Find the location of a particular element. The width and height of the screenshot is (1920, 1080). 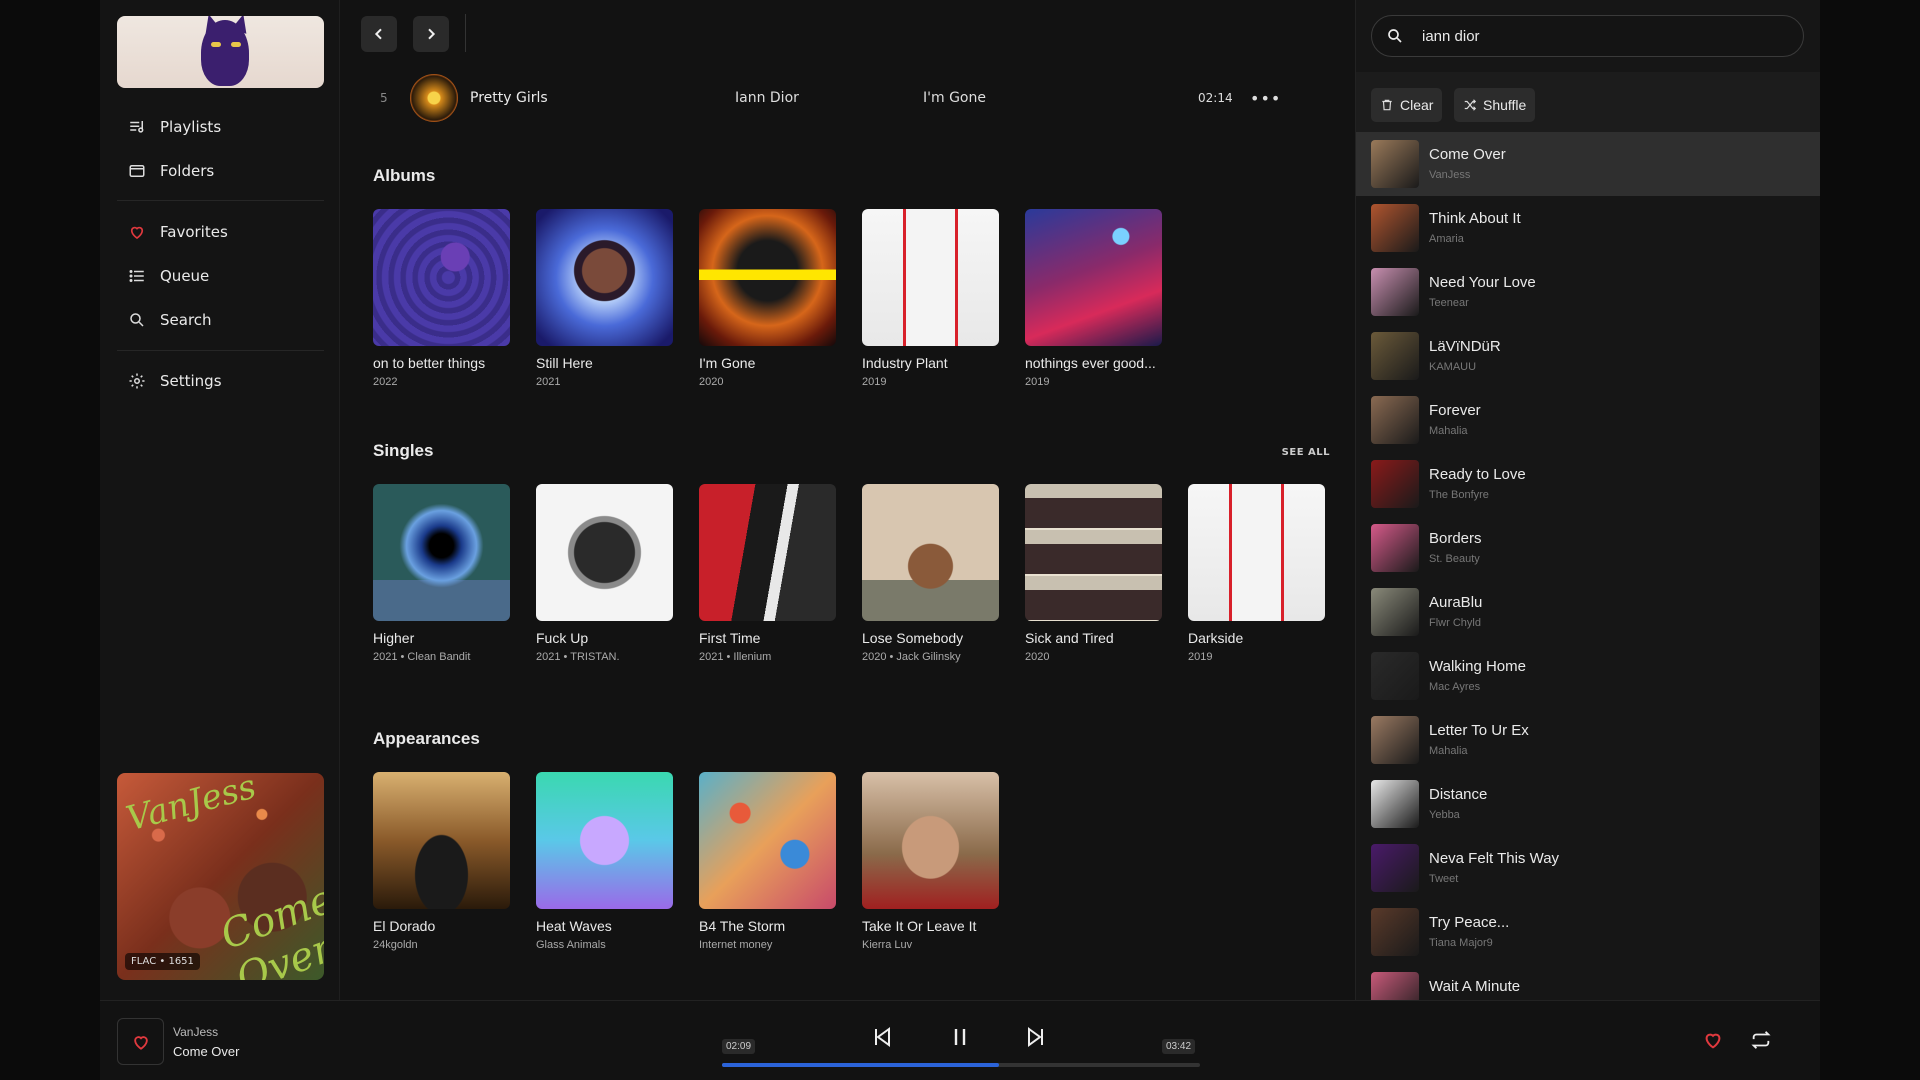

queue-search is located at coordinates (1587, 36).